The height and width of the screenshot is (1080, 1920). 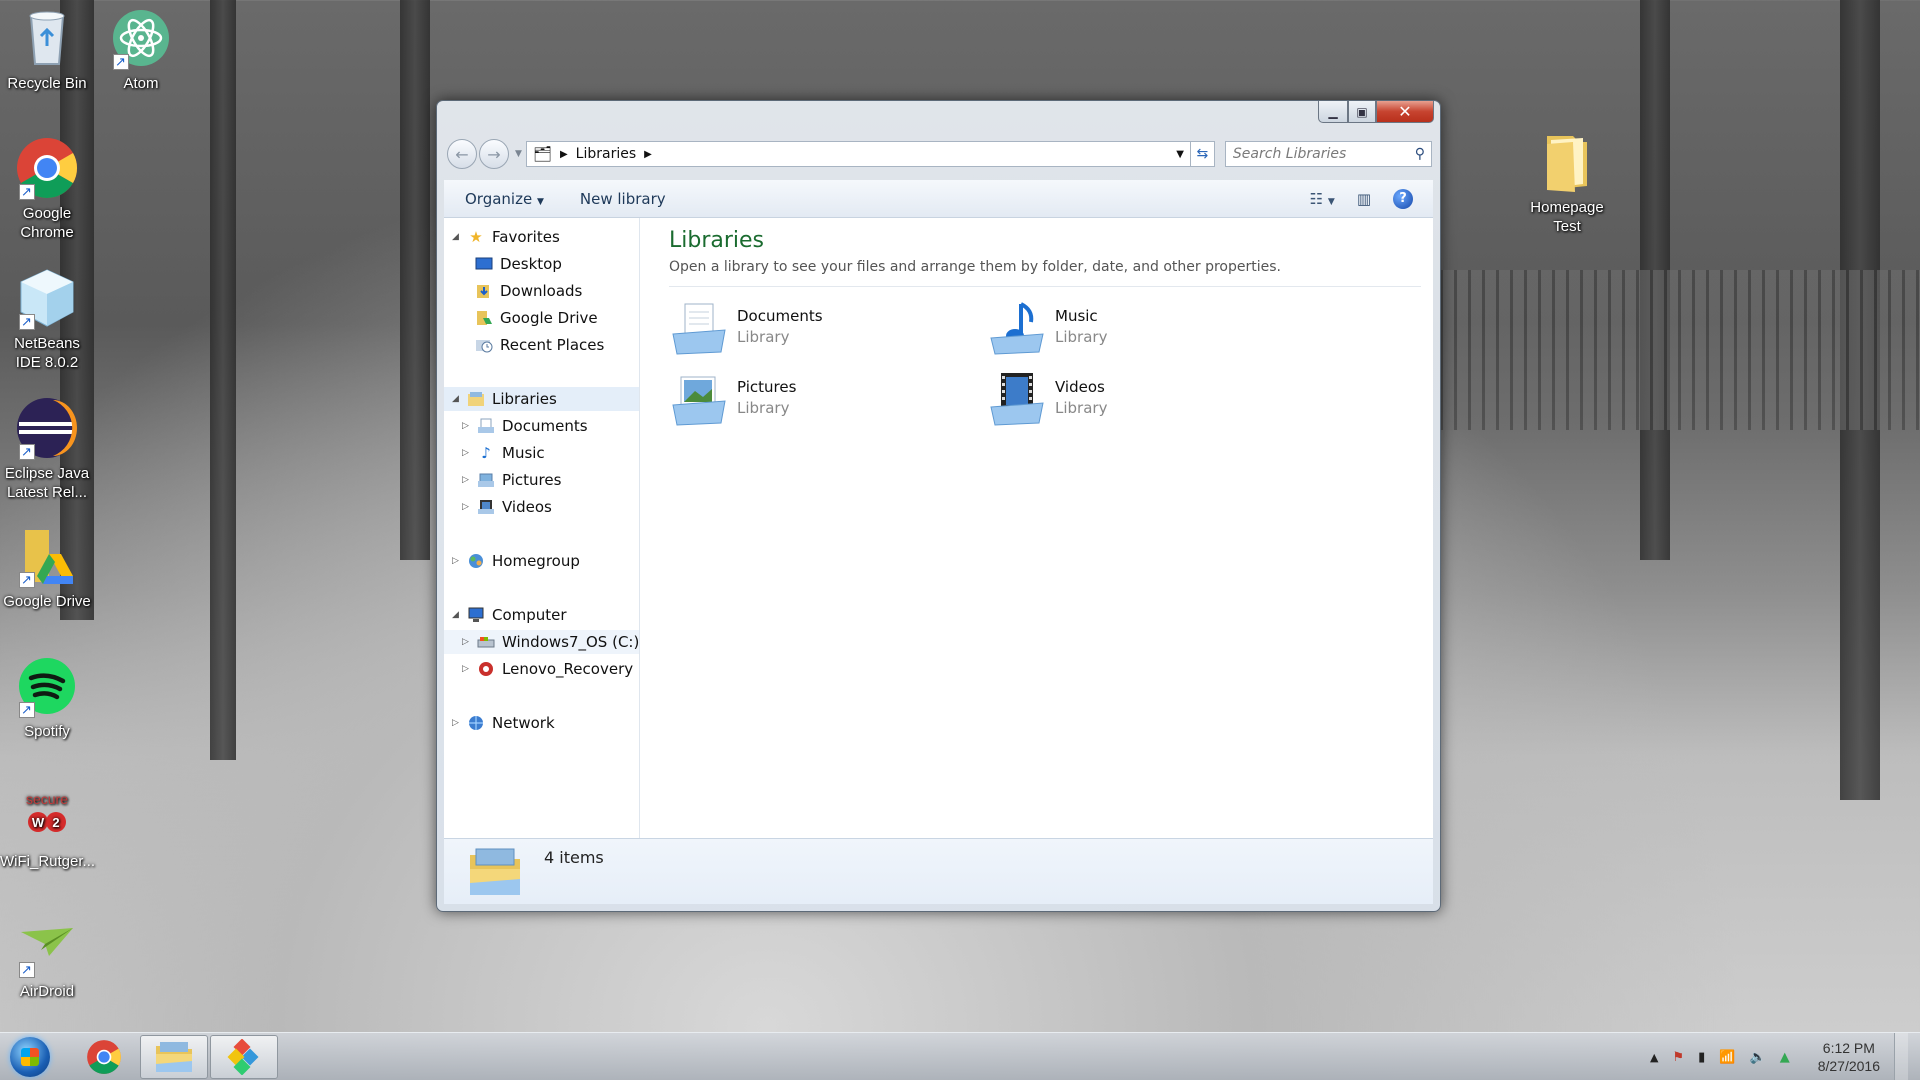 What do you see at coordinates (1080, 387) in the screenshot?
I see `library-name: Videos` at bounding box center [1080, 387].